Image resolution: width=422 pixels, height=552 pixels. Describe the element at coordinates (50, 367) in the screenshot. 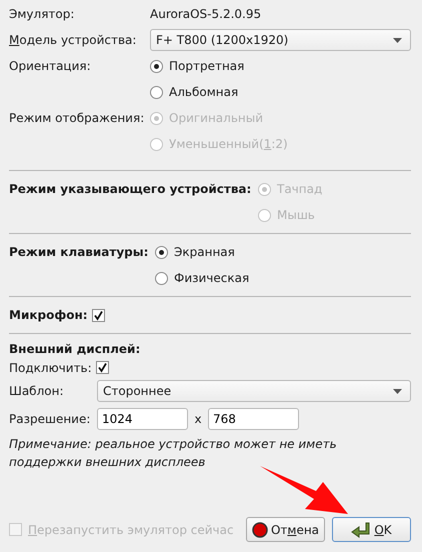

I see `field-label: Подключить:` at that location.